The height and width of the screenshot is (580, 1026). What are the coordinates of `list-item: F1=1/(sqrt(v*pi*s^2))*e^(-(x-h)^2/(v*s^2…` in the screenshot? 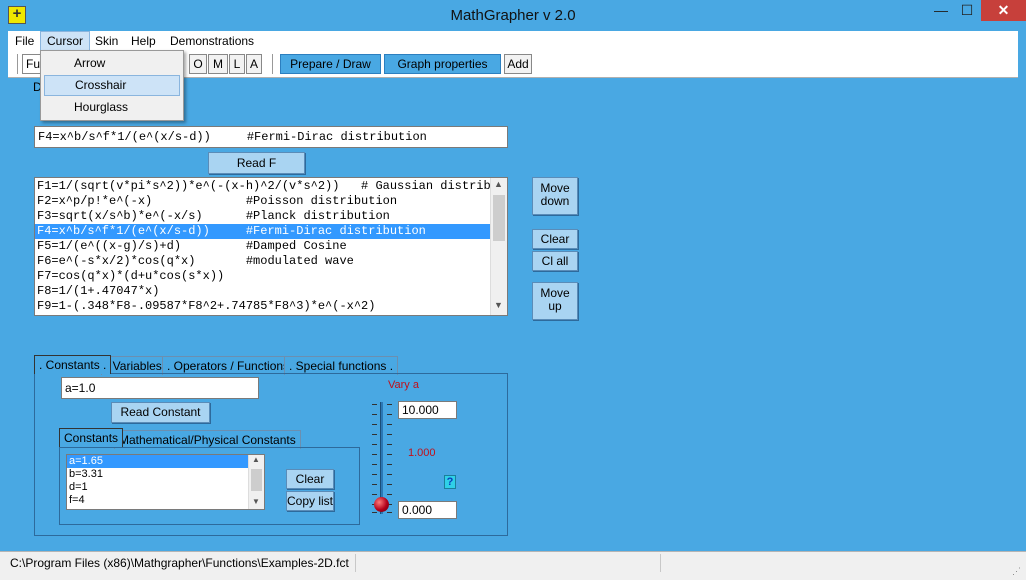 It's located at (270, 186).